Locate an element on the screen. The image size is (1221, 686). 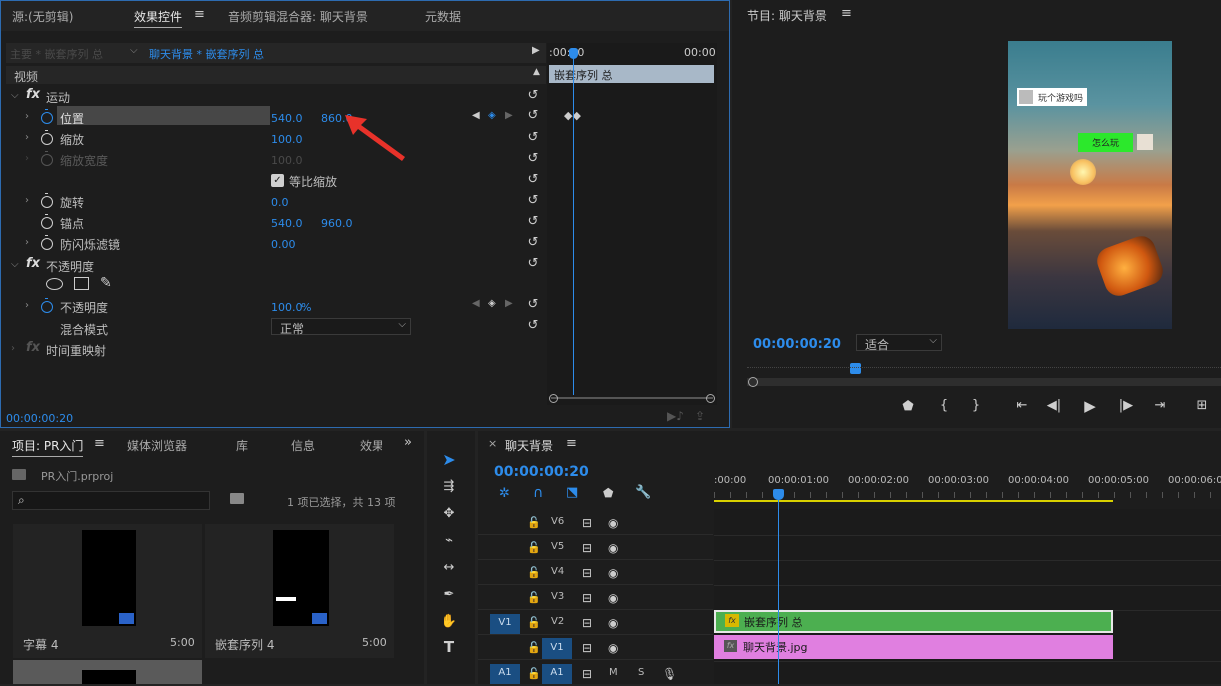
video-frame: 玩个游戏吗 怎么玩 is located at coordinates (1090, 185).